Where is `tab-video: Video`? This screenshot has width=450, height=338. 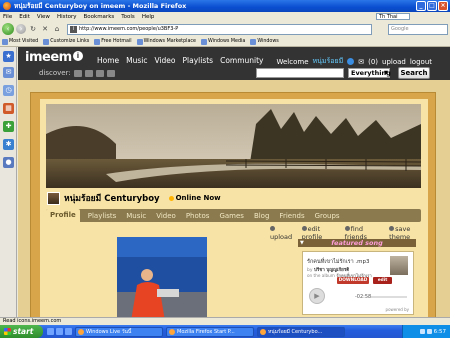 tab-video: Video is located at coordinates (166, 216).